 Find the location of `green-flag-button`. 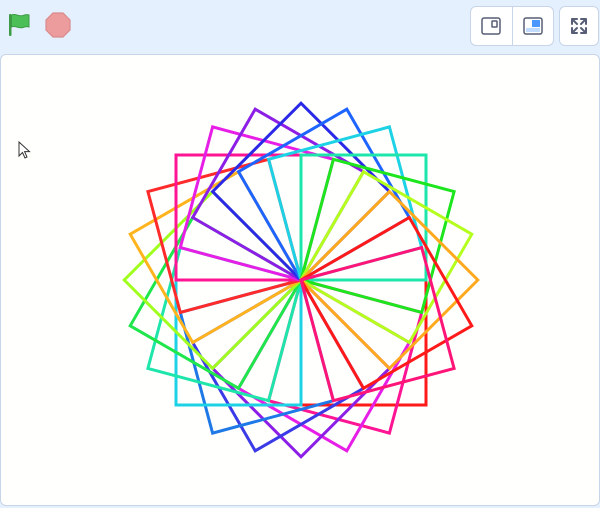

green-flag-button is located at coordinates (19, 25).